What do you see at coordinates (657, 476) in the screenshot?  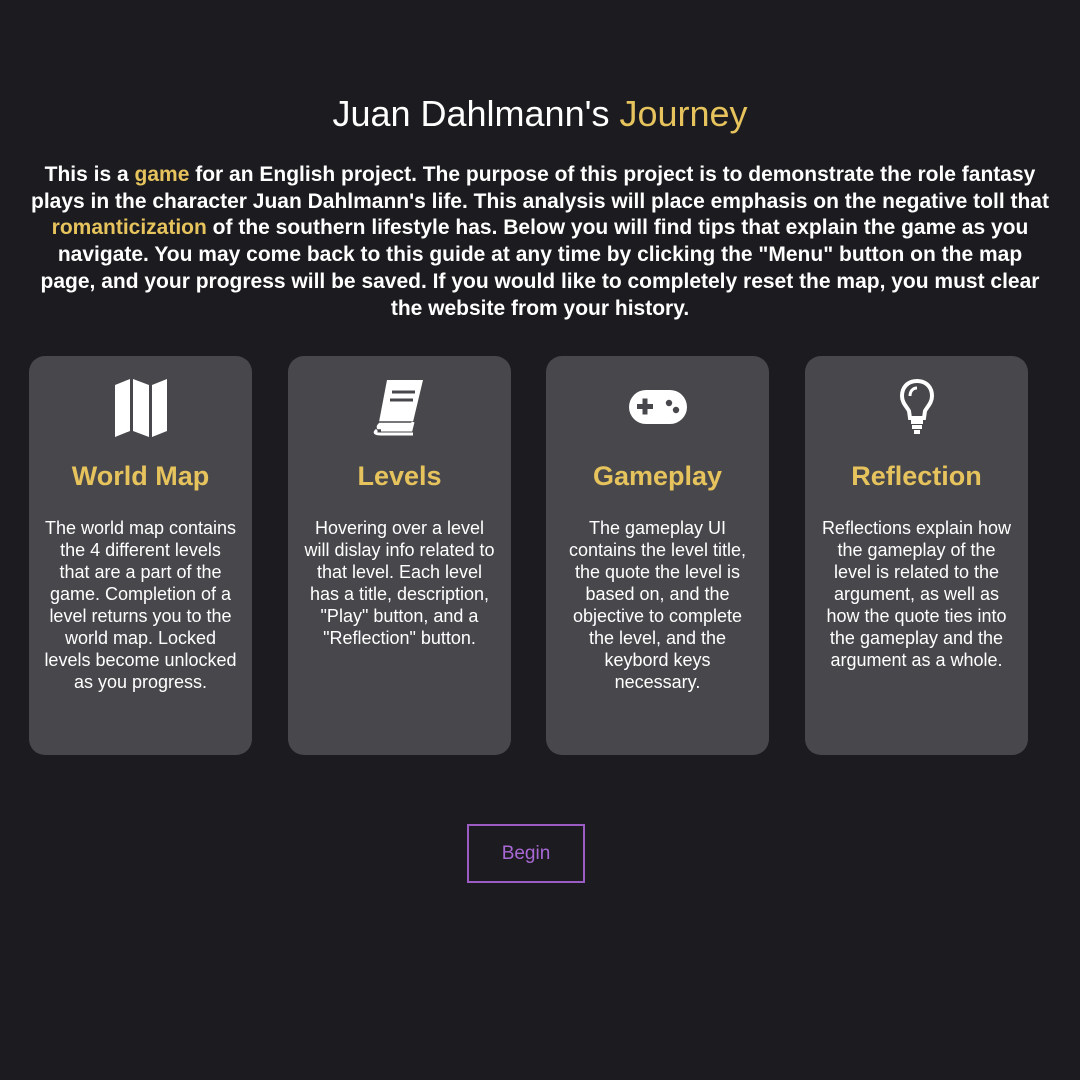 I see `card-title: Gameplay` at bounding box center [657, 476].